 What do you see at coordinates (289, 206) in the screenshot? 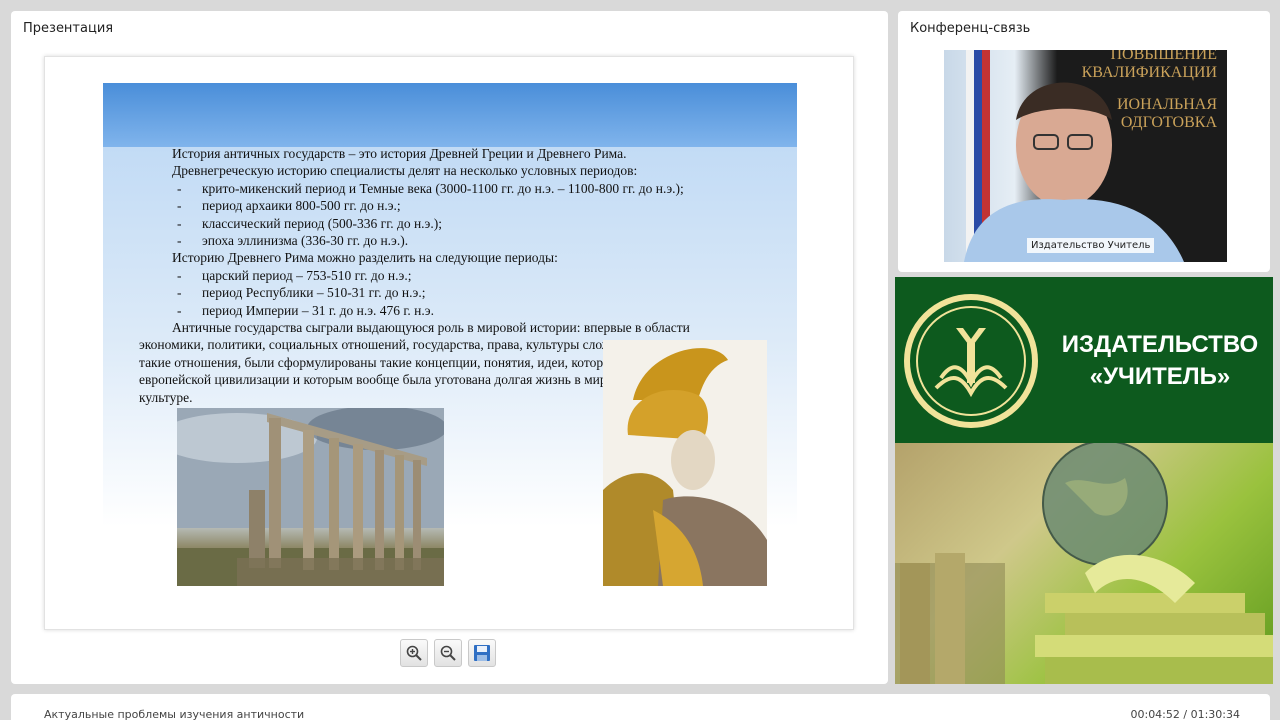
I see `slide-bullet: - период архаики 800-500 гг. до н.э.;` at bounding box center [289, 206].